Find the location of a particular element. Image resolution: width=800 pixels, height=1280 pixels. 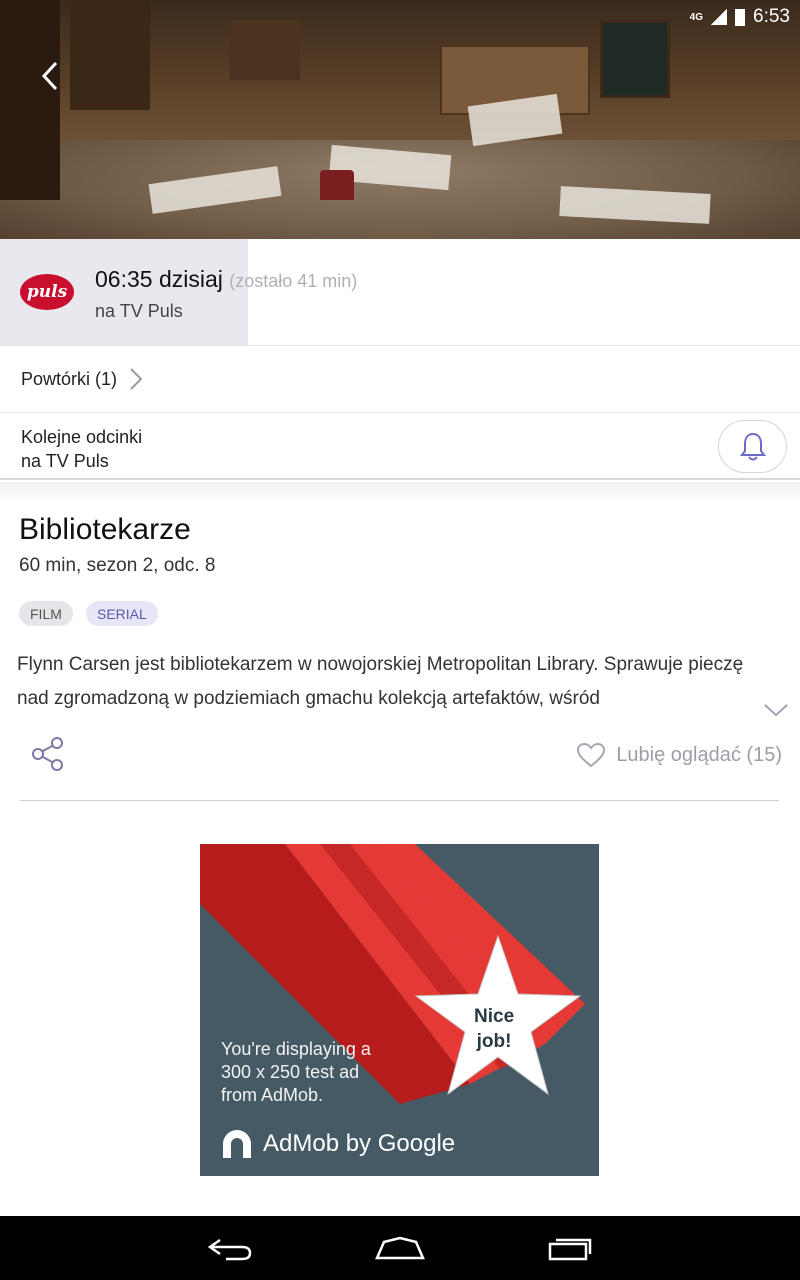

like-button: Lubię oglądać (15) is located at coordinates (679, 755).